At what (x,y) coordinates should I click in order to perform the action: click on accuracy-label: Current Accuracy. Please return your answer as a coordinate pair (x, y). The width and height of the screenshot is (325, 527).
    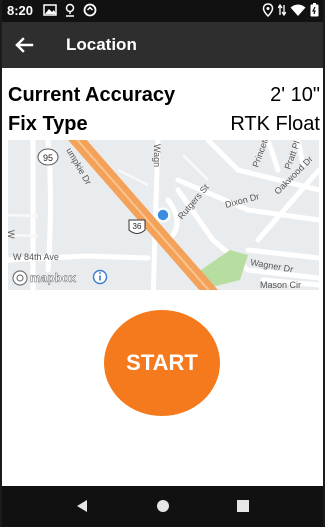
    Looking at the image, I should click on (92, 95).